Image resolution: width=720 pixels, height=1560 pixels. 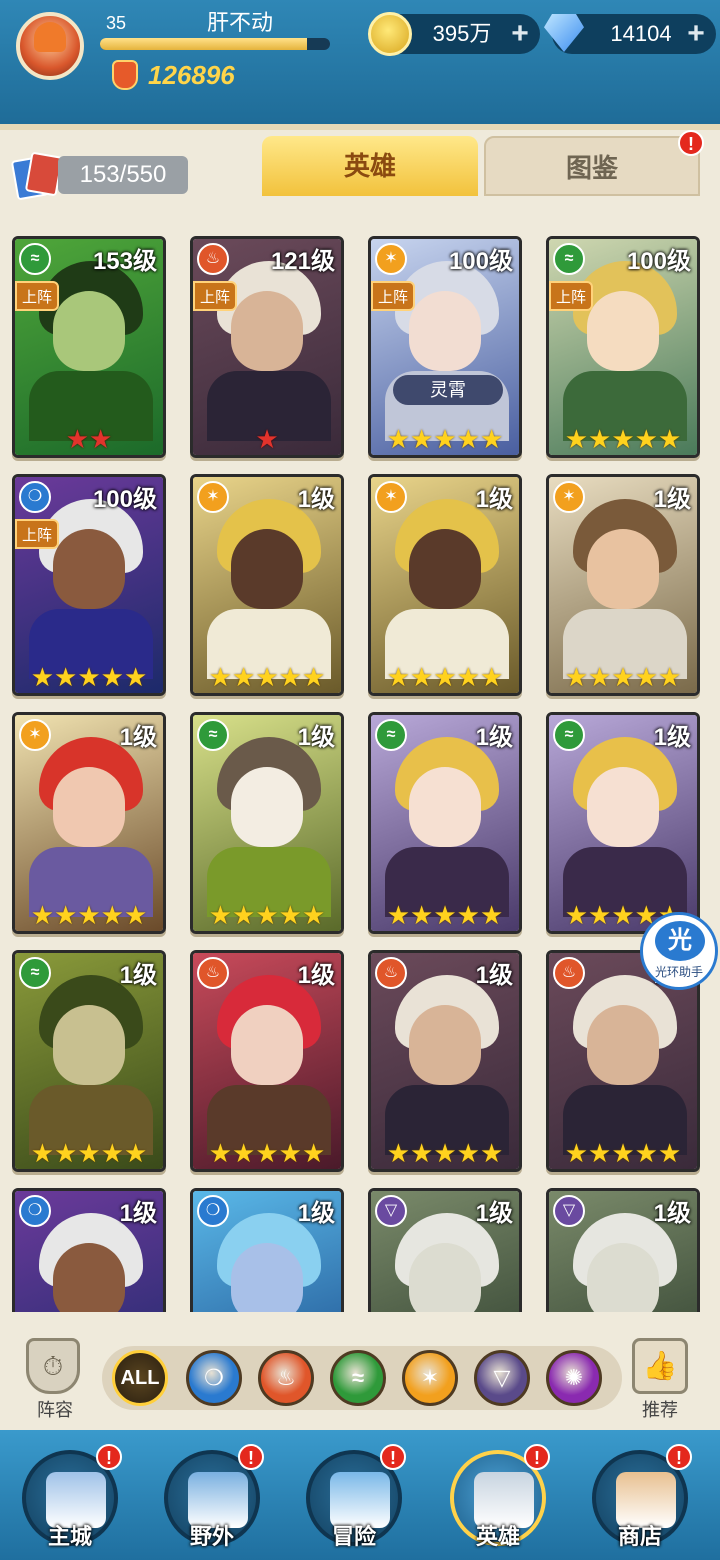 I want to click on hero-level: 153级, so click(x=124, y=261).